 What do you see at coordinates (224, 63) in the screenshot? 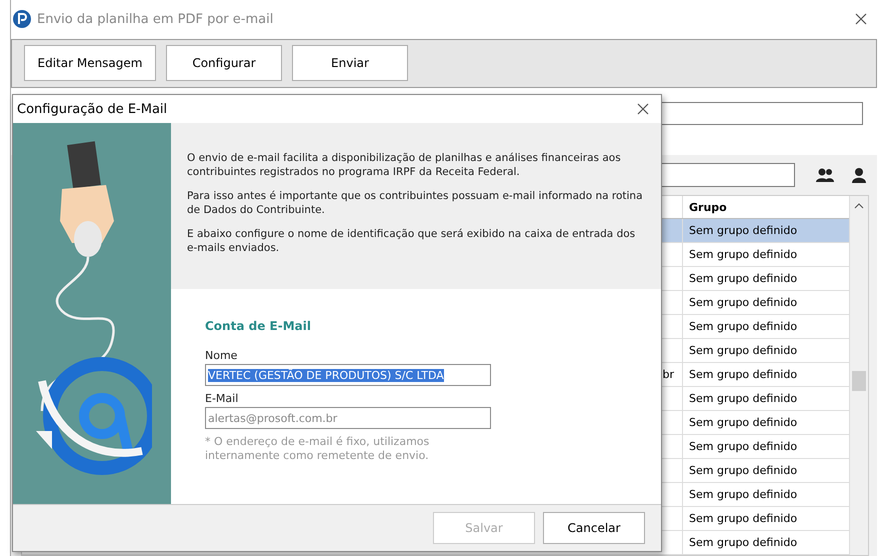
I see `toolbar-button: Configurar` at bounding box center [224, 63].